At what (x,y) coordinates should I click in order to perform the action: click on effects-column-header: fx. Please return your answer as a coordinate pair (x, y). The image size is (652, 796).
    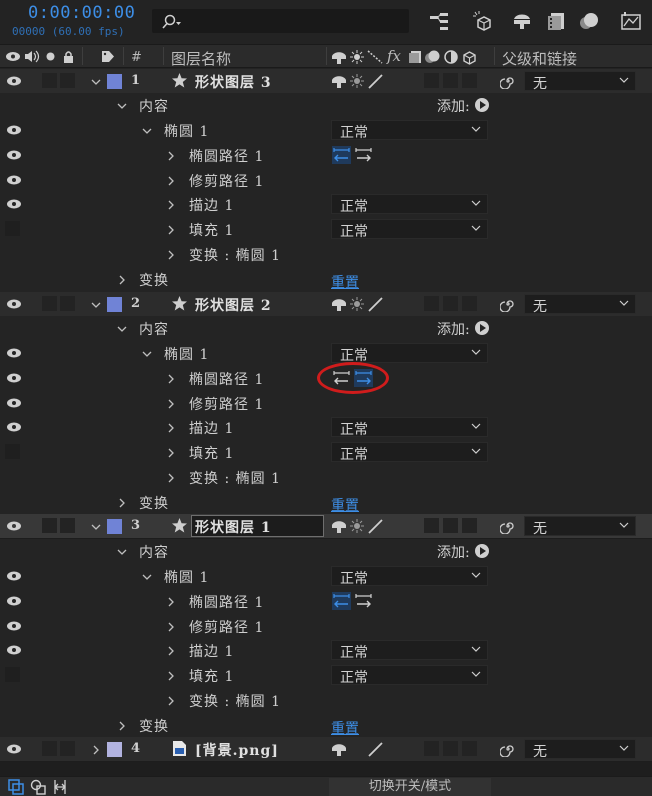
    Looking at the image, I should click on (394, 56).